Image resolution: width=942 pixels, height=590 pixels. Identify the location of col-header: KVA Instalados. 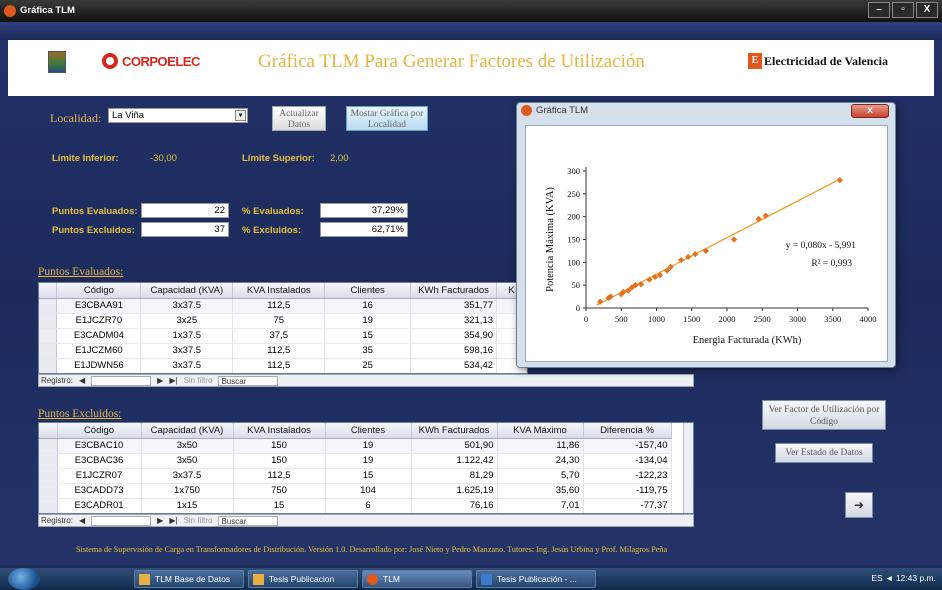
(279, 291).